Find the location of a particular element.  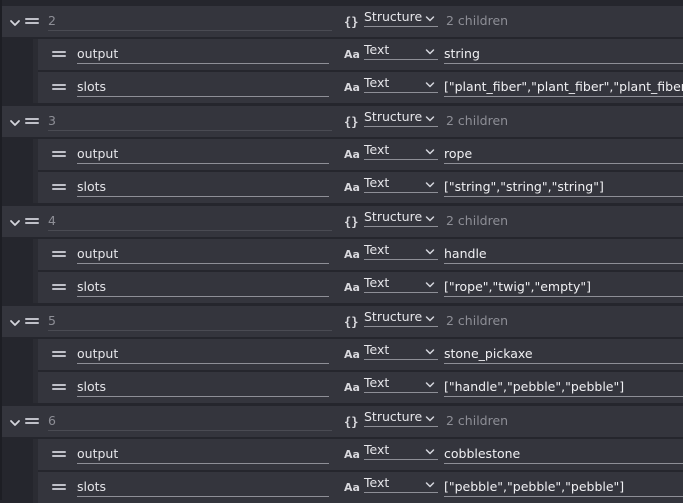

value-input: string is located at coordinates (563, 55).